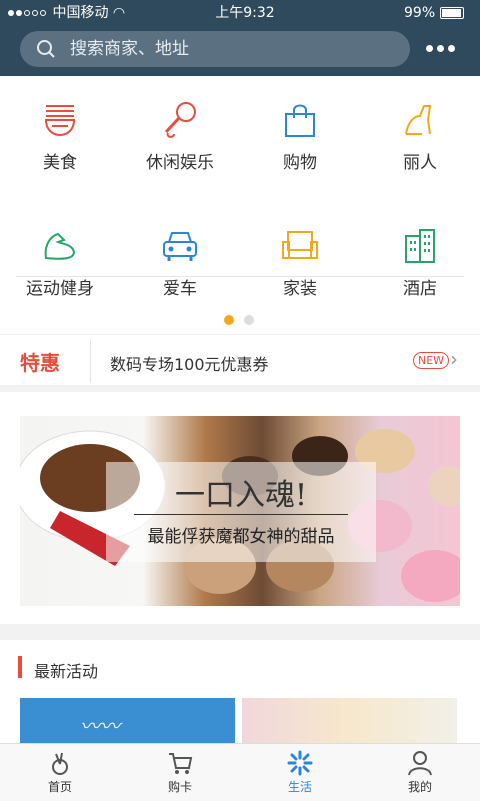 This screenshot has height=801, width=480. What do you see at coordinates (181, 763) in the screenshot?
I see `cart-icon` at bounding box center [181, 763].